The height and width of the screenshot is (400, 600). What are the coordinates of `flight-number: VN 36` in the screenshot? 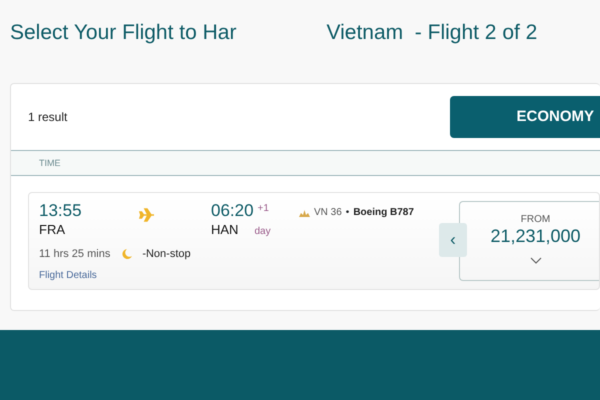 It's located at (328, 213).